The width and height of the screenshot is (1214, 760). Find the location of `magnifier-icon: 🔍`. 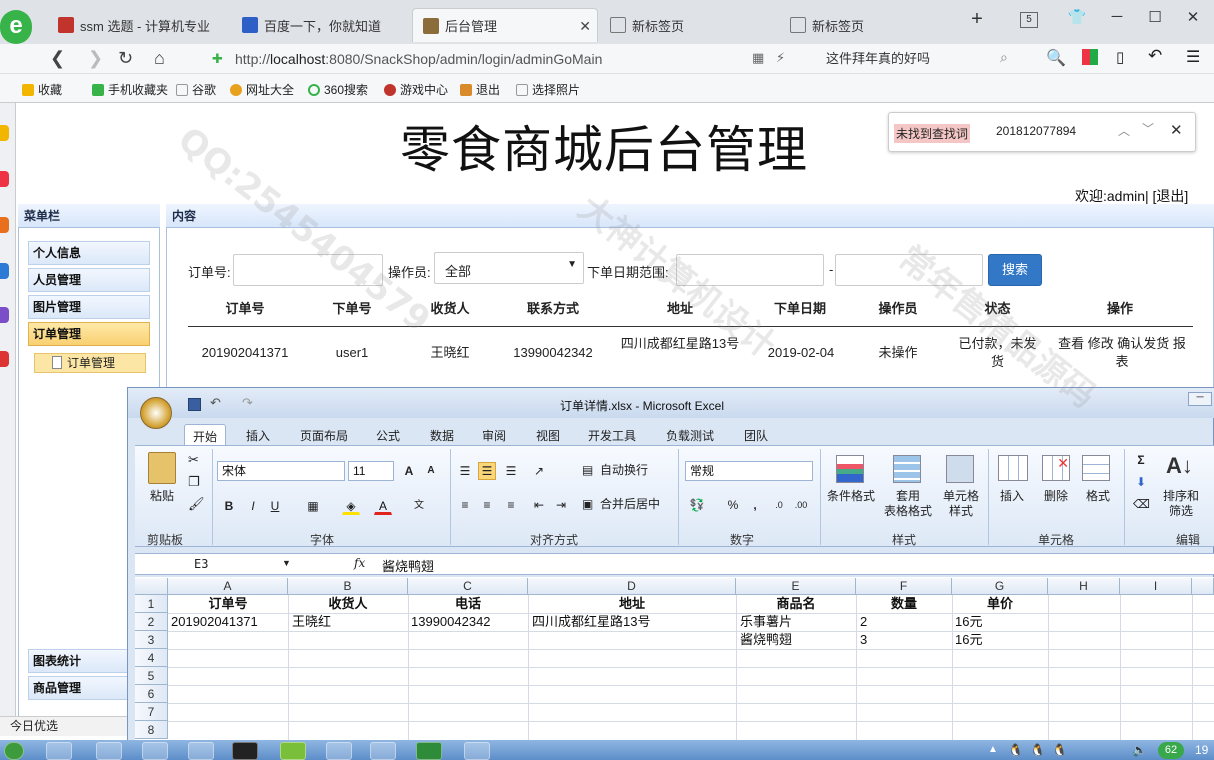

magnifier-icon: 🔍 is located at coordinates (1056, 58).